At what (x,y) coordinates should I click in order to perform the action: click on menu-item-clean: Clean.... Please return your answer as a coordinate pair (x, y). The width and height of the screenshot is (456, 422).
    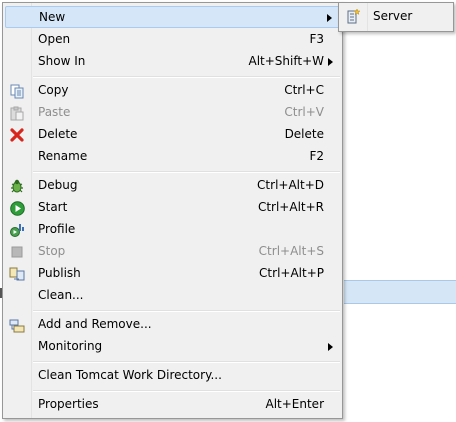
    Looking at the image, I should click on (172, 296).